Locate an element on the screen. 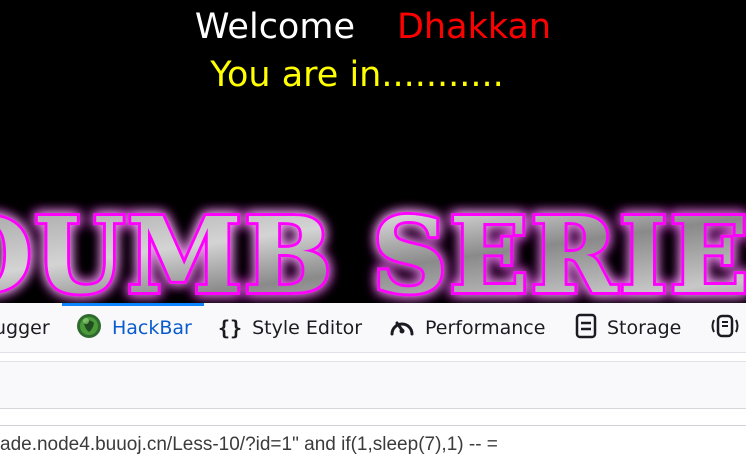 Image resolution: width=746 pixels, height=466 pixels. tab-label: ugger is located at coordinates (25, 328).